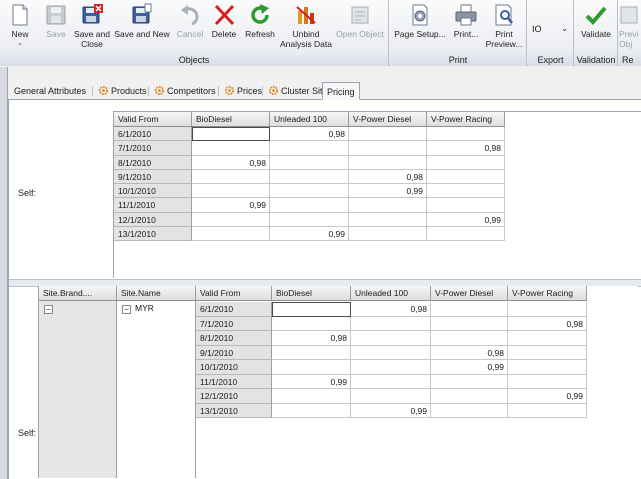 The width and height of the screenshot is (641, 479). Describe the element at coordinates (92, 27) in the screenshot. I see `save-and-close-button: Save and Close` at that location.